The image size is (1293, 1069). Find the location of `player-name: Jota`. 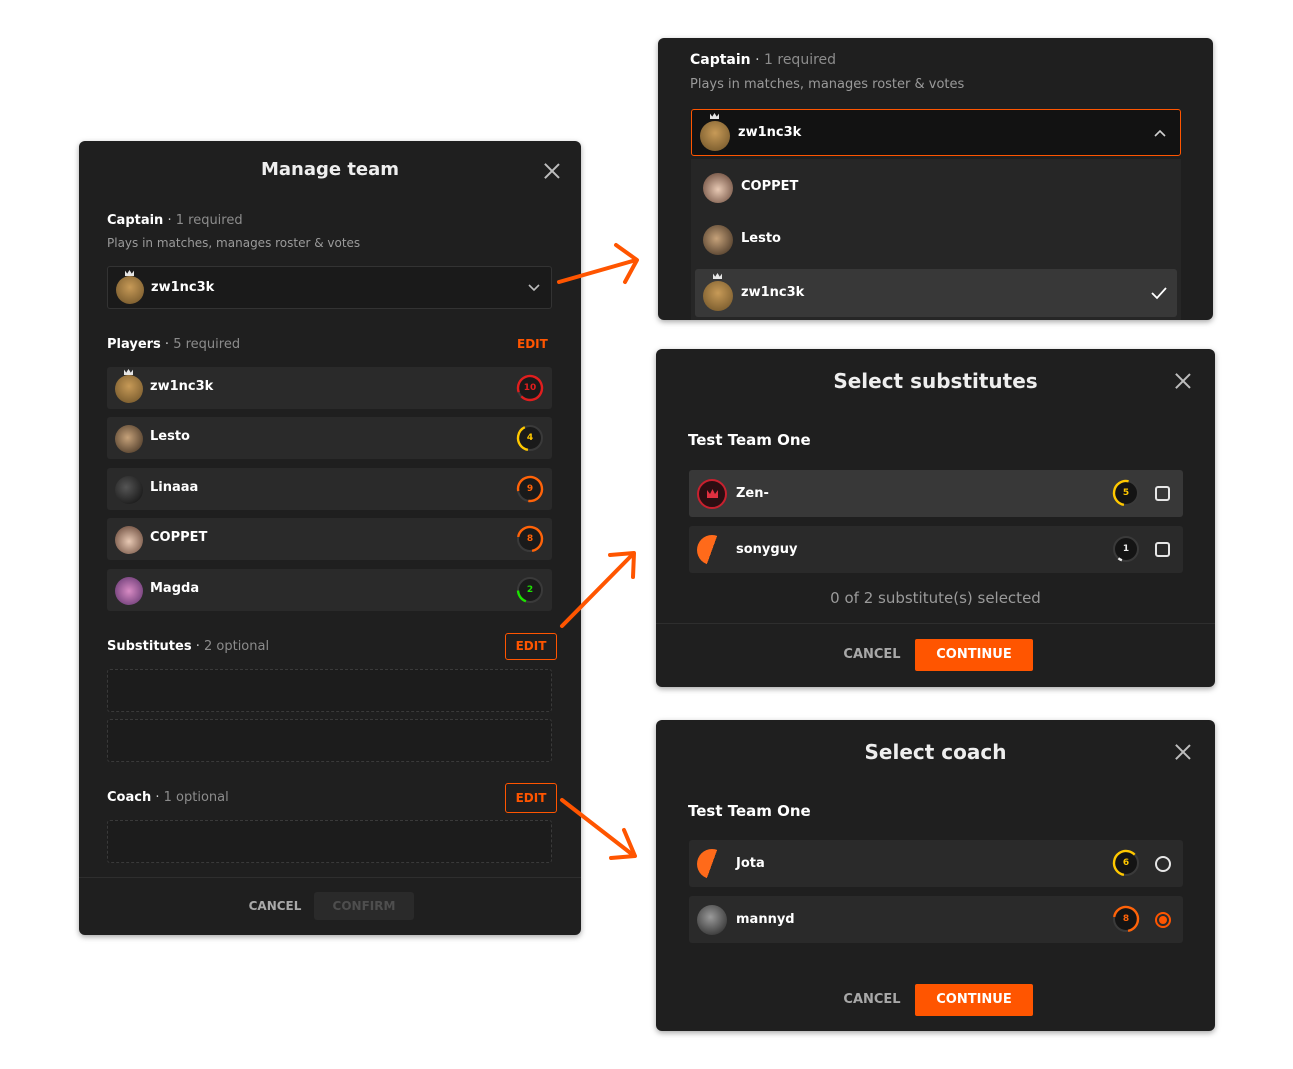

player-name: Jota is located at coordinates (750, 863).